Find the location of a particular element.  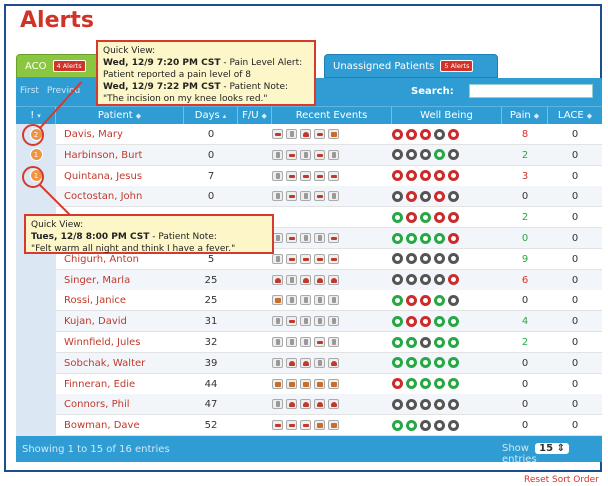

table-row: Rossi, Janice 25 0 0 is located at coordinates (309, 301).